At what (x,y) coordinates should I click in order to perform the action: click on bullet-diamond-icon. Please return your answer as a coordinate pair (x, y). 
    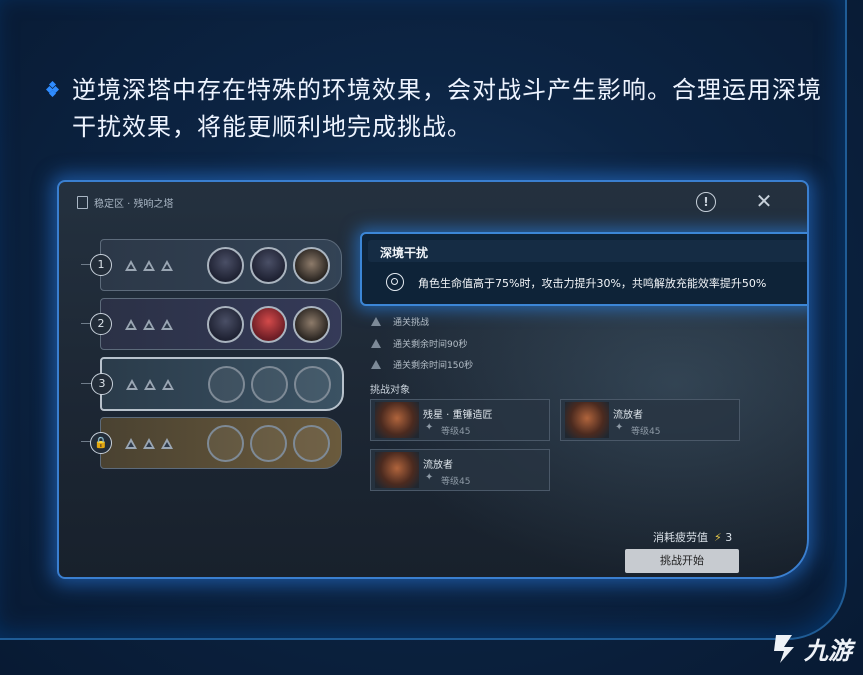
    Looking at the image, I should click on (53, 89).